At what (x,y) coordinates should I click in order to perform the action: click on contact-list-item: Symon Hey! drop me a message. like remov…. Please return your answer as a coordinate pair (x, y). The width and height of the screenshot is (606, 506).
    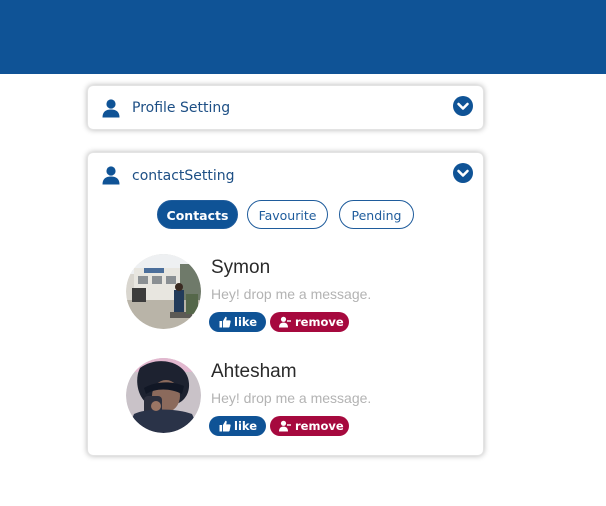
    Looking at the image, I should click on (296, 293).